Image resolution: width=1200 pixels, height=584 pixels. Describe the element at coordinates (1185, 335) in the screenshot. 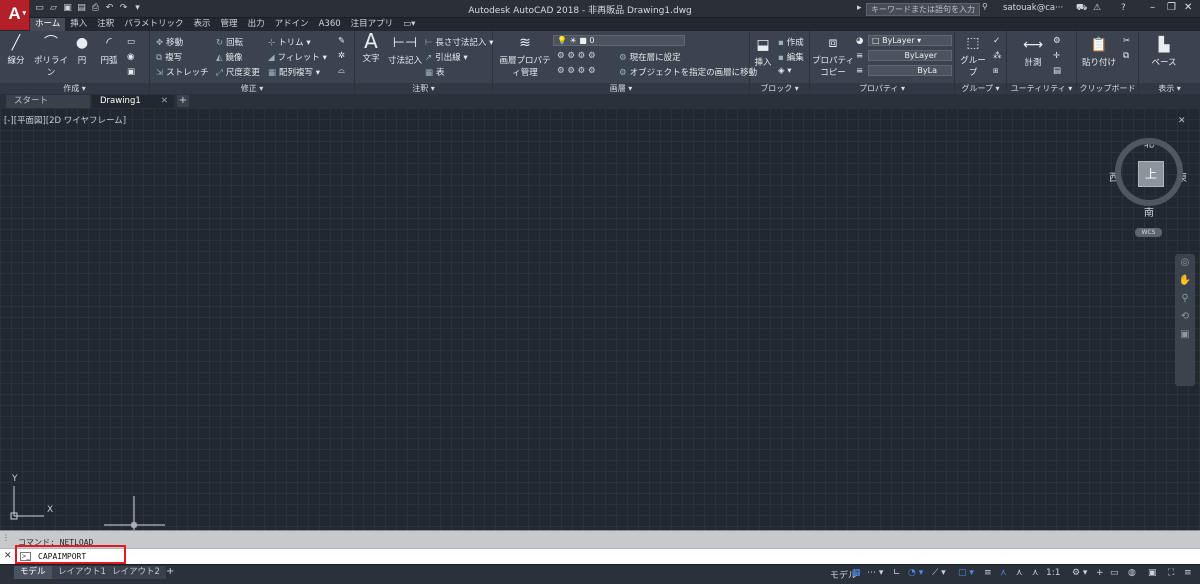

I see `showmotion-icon: ▣` at that location.